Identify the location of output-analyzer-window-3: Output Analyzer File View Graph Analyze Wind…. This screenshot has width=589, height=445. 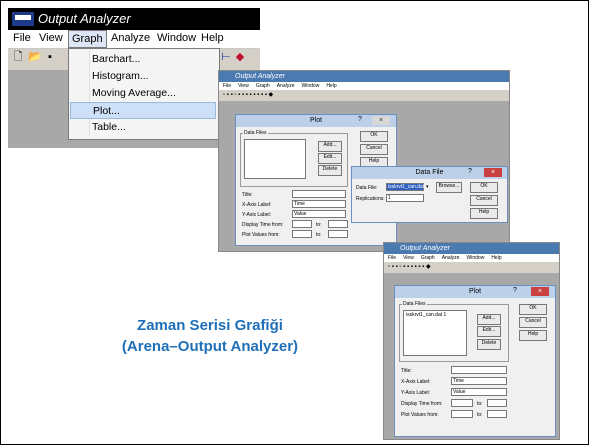
(471, 341).